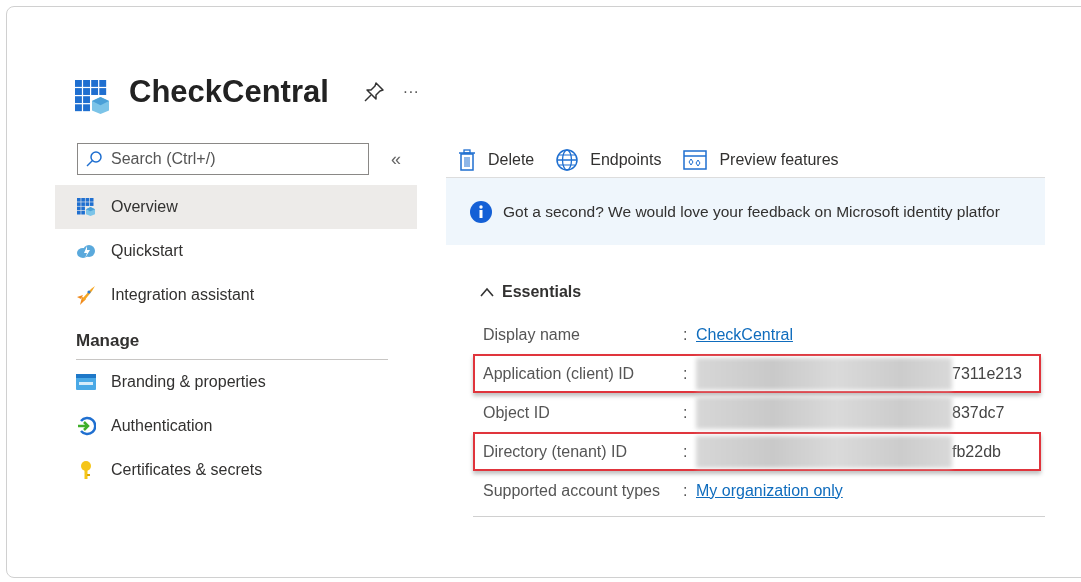  What do you see at coordinates (236, 382) in the screenshot?
I see `sidebar-item: Branding & properties` at bounding box center [236, 382].